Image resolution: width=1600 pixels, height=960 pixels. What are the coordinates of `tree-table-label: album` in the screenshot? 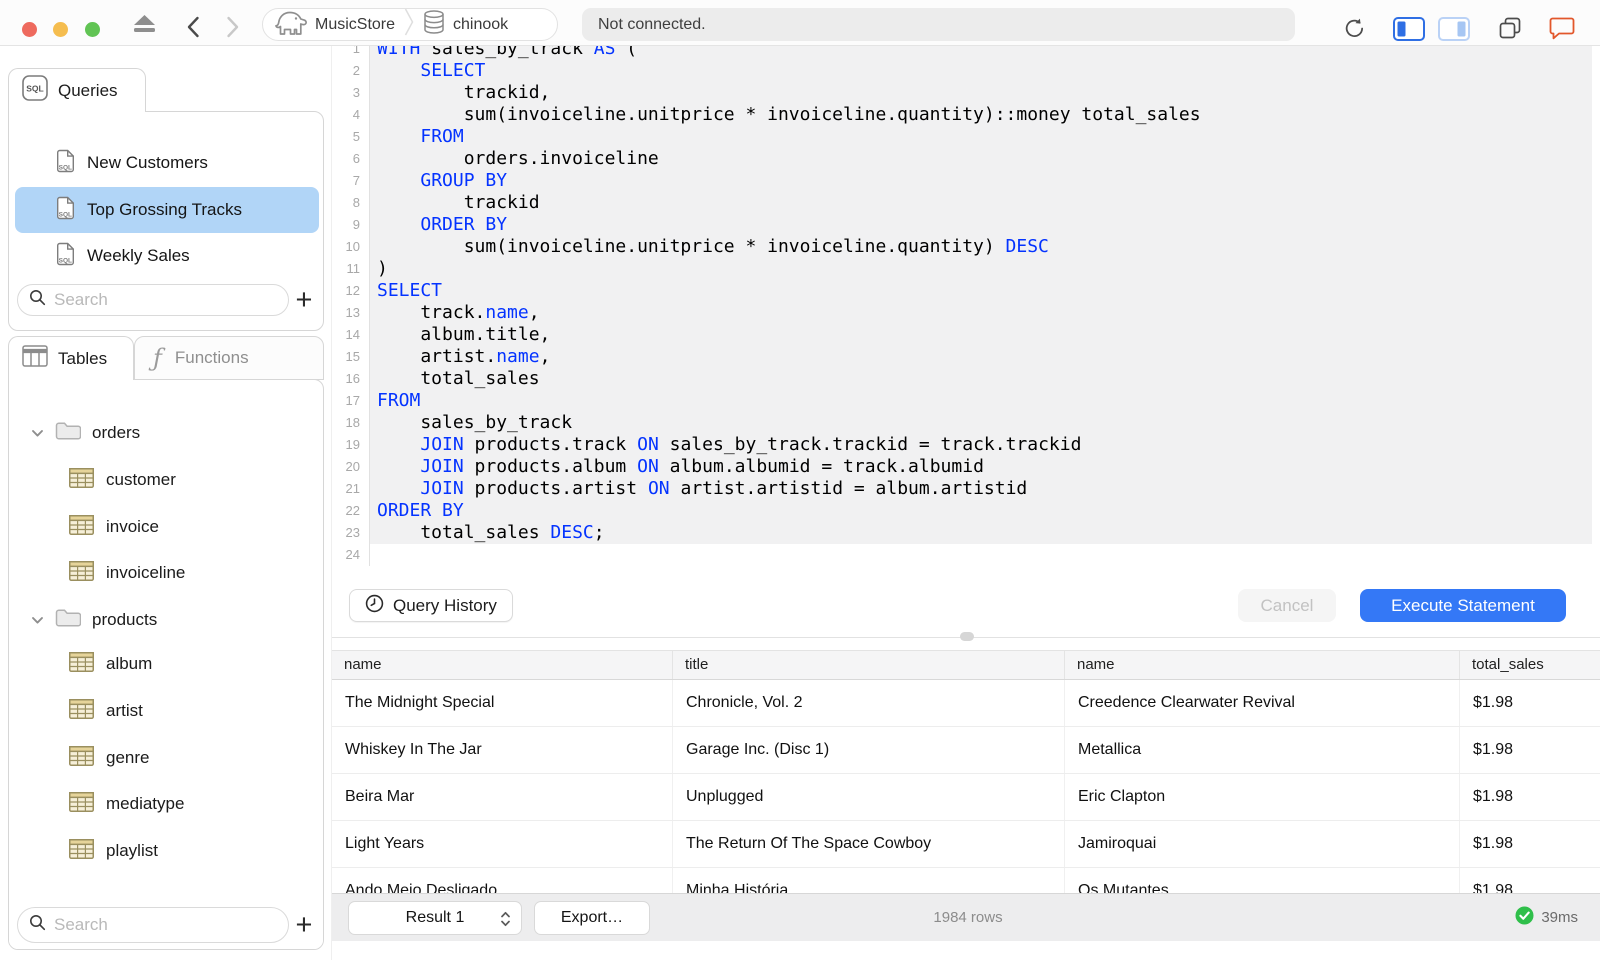 It's located at (129, 663).